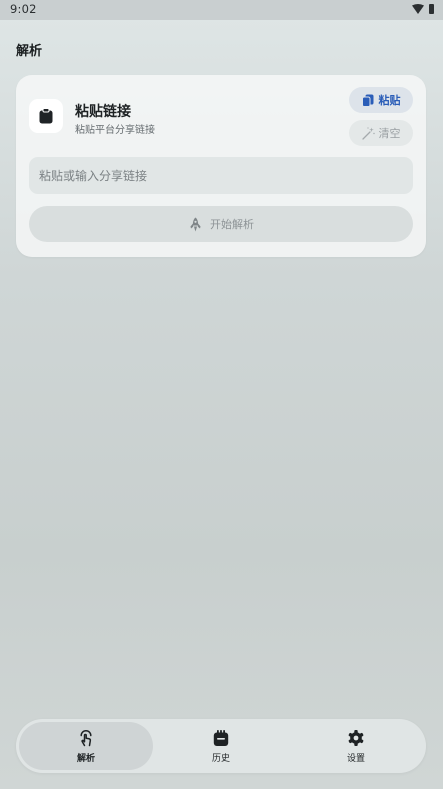  I want to click on gear-icon, so click(356, 737).